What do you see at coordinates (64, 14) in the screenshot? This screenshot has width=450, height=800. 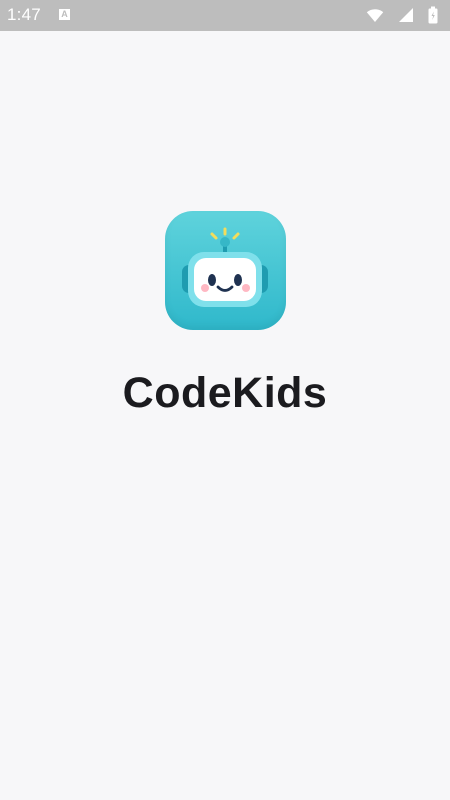 I see `notification-a-icon: A` at bounding box center [64, 14].